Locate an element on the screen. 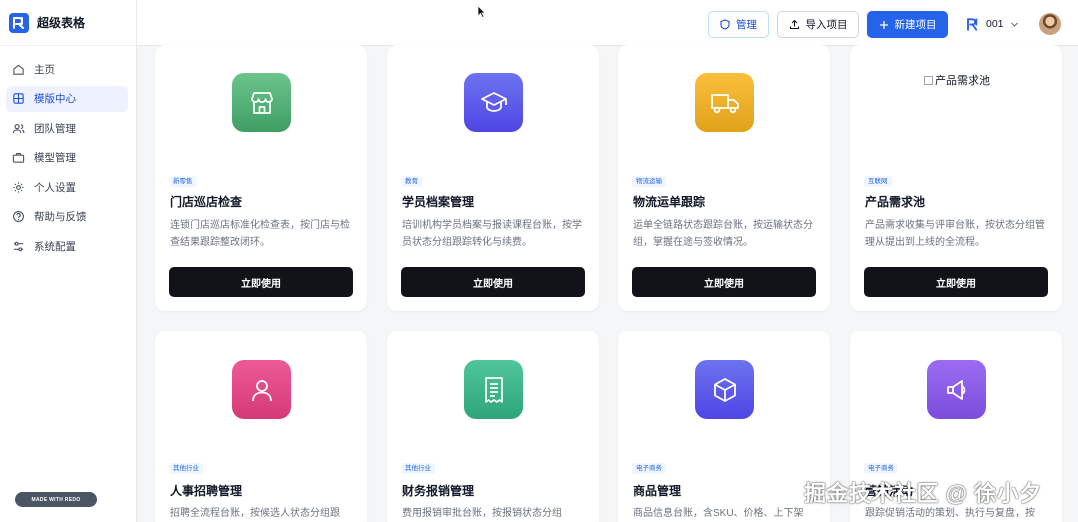 The width and height of the screenshot is (1078, 522). gear-icon is located at coordinates (18, 187).